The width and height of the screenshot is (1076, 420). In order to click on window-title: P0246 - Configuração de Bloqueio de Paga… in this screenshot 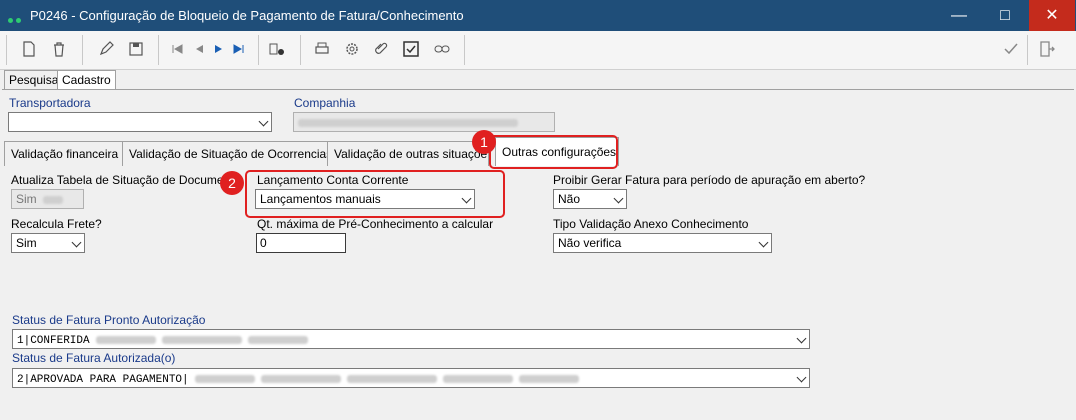, I will do `click(247, 15)`.